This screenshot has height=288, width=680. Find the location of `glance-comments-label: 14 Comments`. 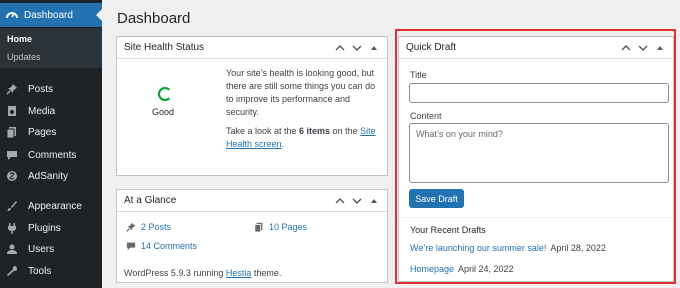

glance-comments-label: 14 Comments is located at coordinates (169, 246).